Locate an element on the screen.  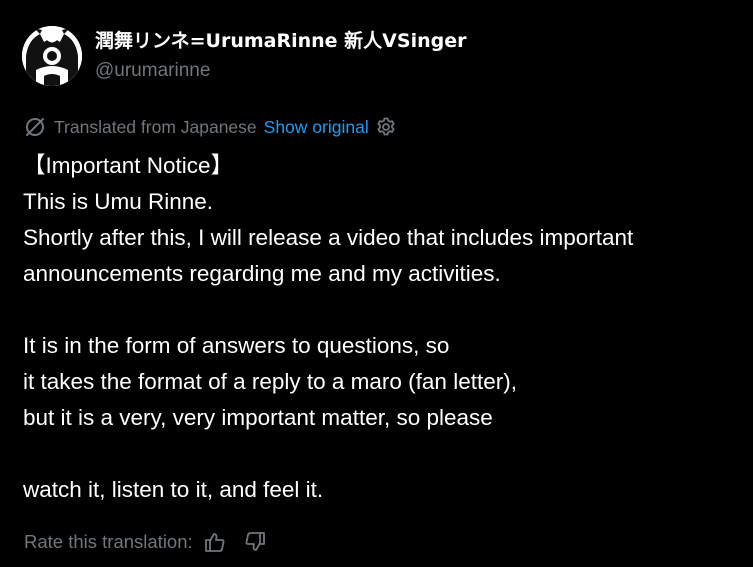
show-original-link: Show original is located at coordinates (316, 127).